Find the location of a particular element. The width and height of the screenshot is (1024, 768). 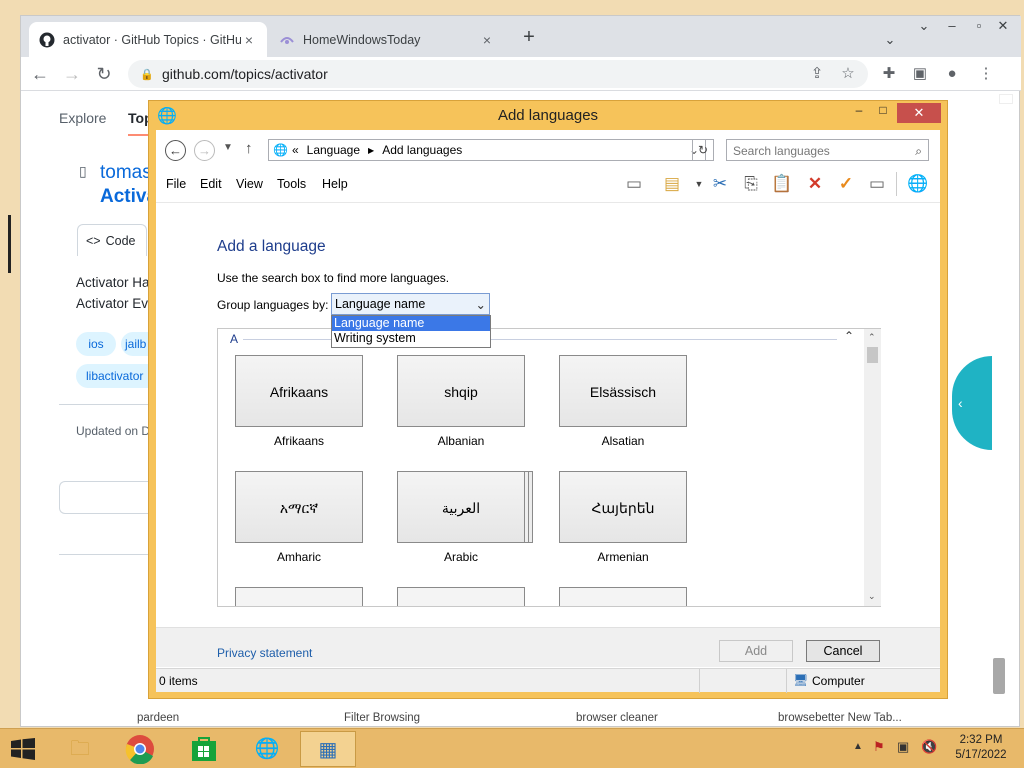

add-button: Add is located at coordinates (756, 651).